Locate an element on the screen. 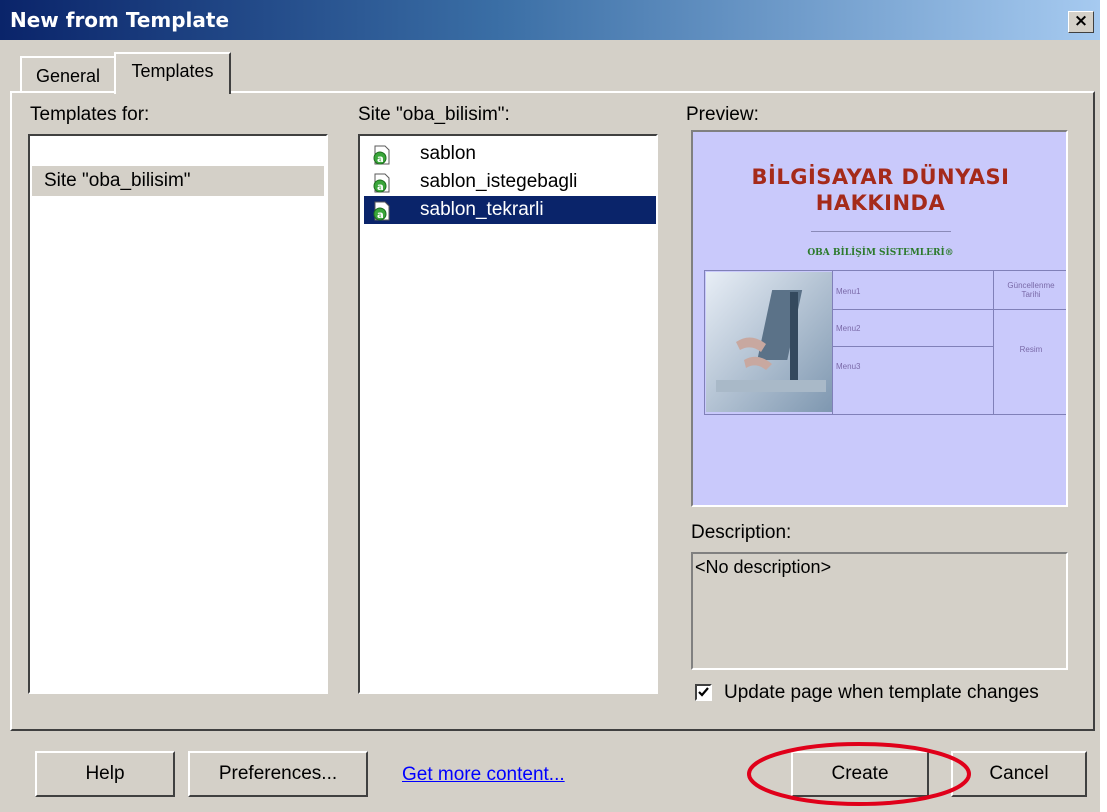  preview-updated: Güncellenme Tarihi is located at coordinates (1031, 290).